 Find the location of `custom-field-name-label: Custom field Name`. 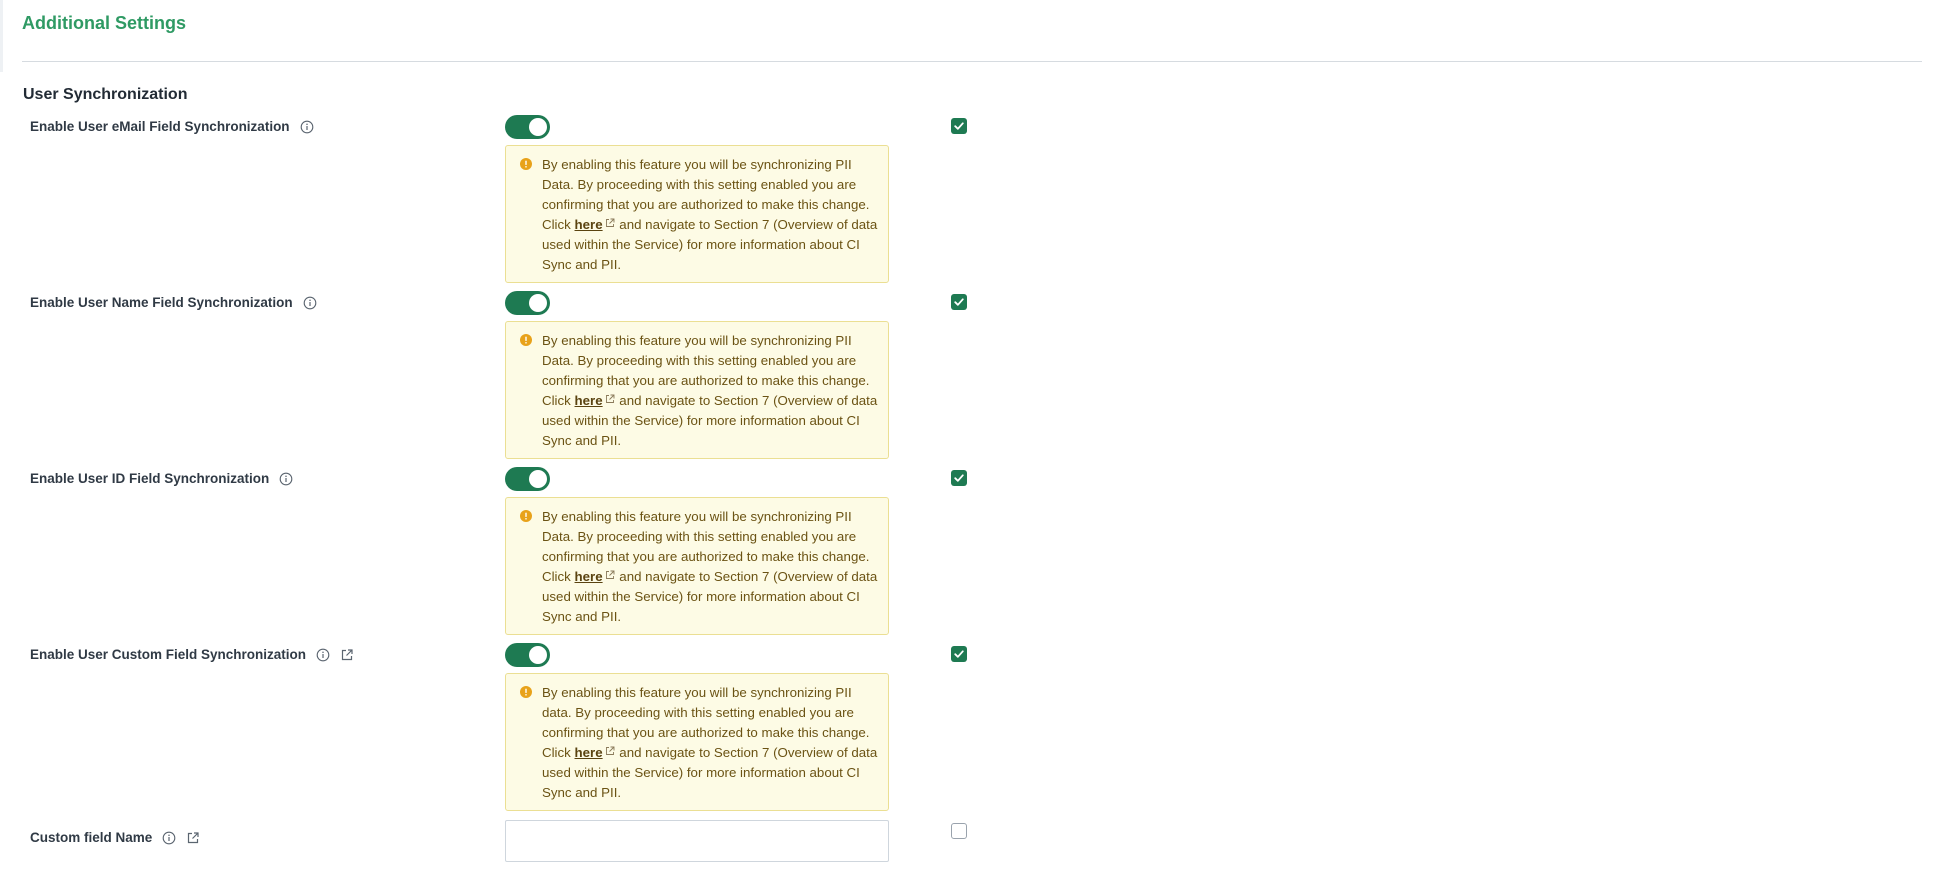

custom-field-name-label: Custom field Name is located at coordinates (115, 838).